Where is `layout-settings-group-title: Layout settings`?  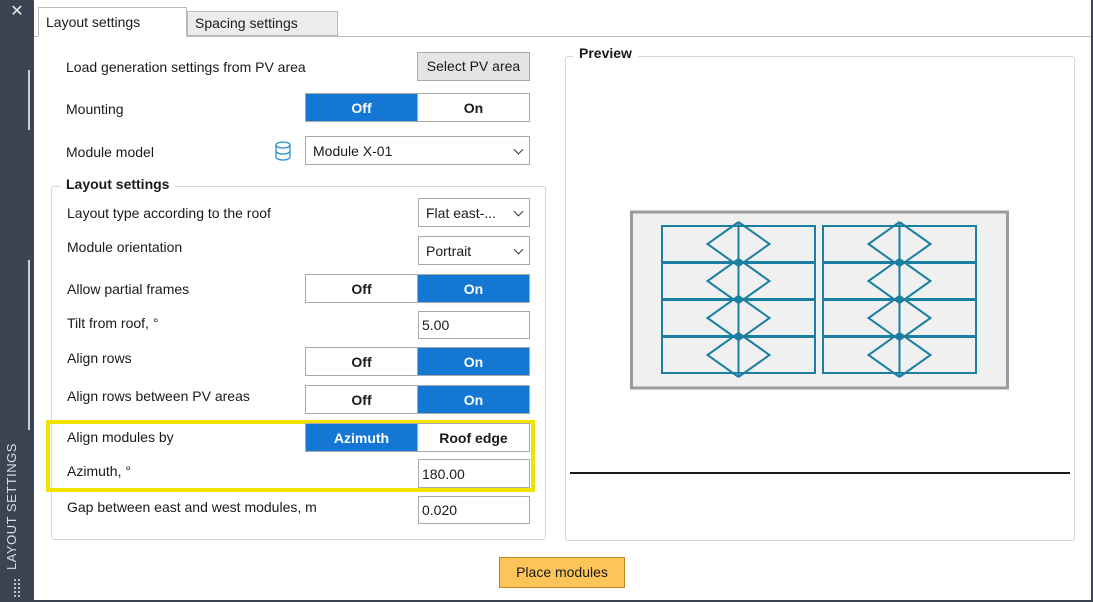 layout-settings-group-title: Layout settings is located at coordinates (118, 184).